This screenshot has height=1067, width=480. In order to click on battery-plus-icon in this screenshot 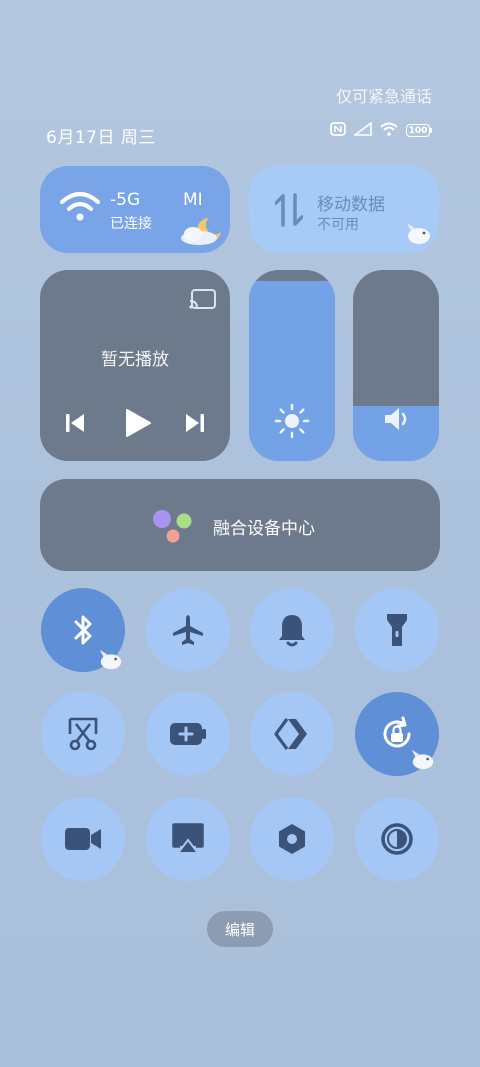, I will do `click(188, 734)`.